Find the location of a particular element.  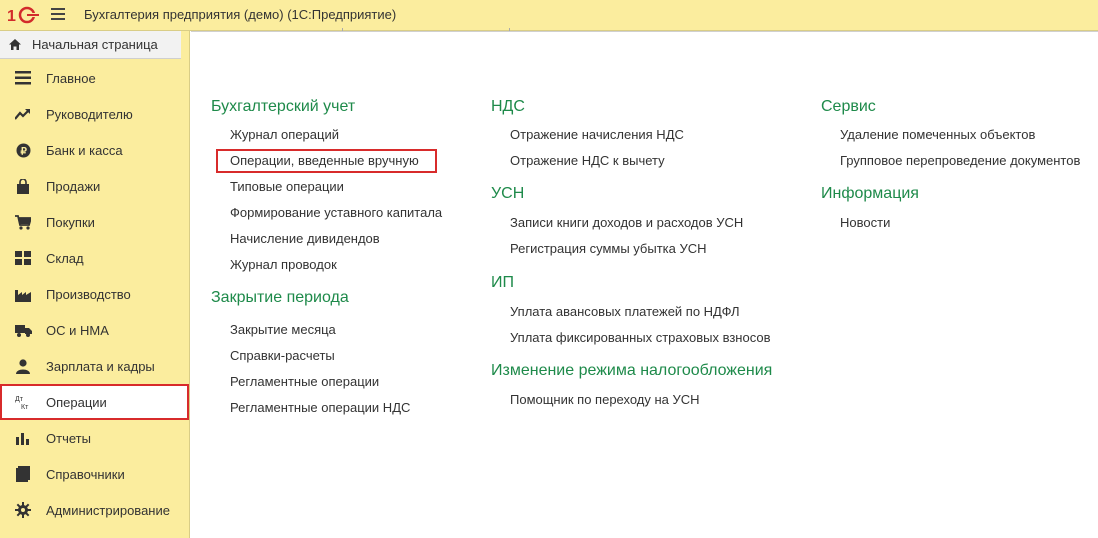

sidebar-item-catalogs: Справочники is located at coordinates (95, 474).